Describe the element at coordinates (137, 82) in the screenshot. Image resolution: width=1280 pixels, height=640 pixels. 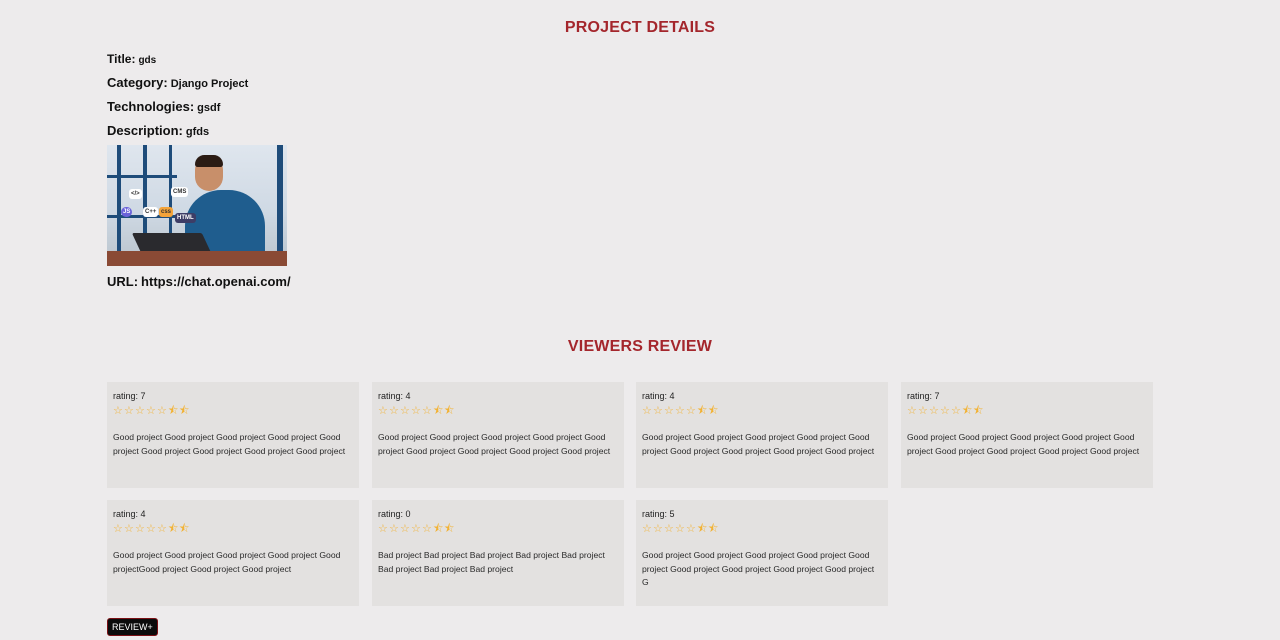
I see `category-label: Category:` at that location.